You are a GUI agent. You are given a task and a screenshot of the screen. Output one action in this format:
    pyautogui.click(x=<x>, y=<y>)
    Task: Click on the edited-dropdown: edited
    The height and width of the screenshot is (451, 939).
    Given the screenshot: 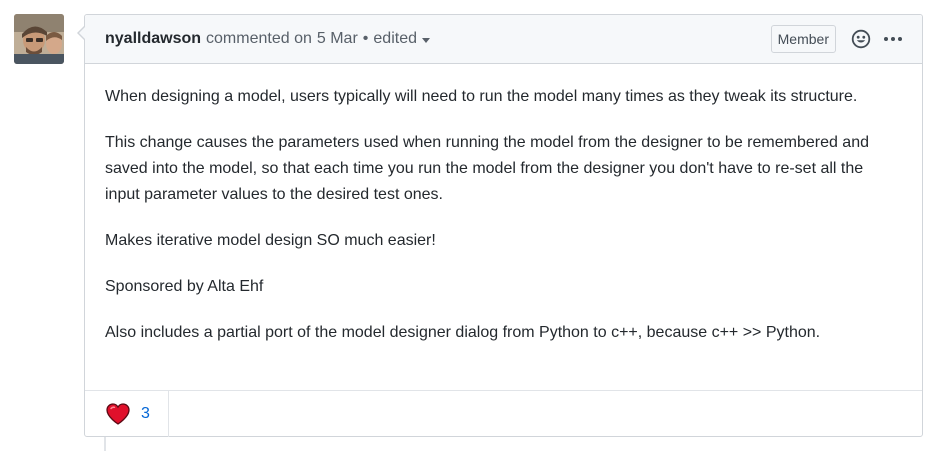 What is the action you would take?
    pyautogui.click(x=401, y=39)
    